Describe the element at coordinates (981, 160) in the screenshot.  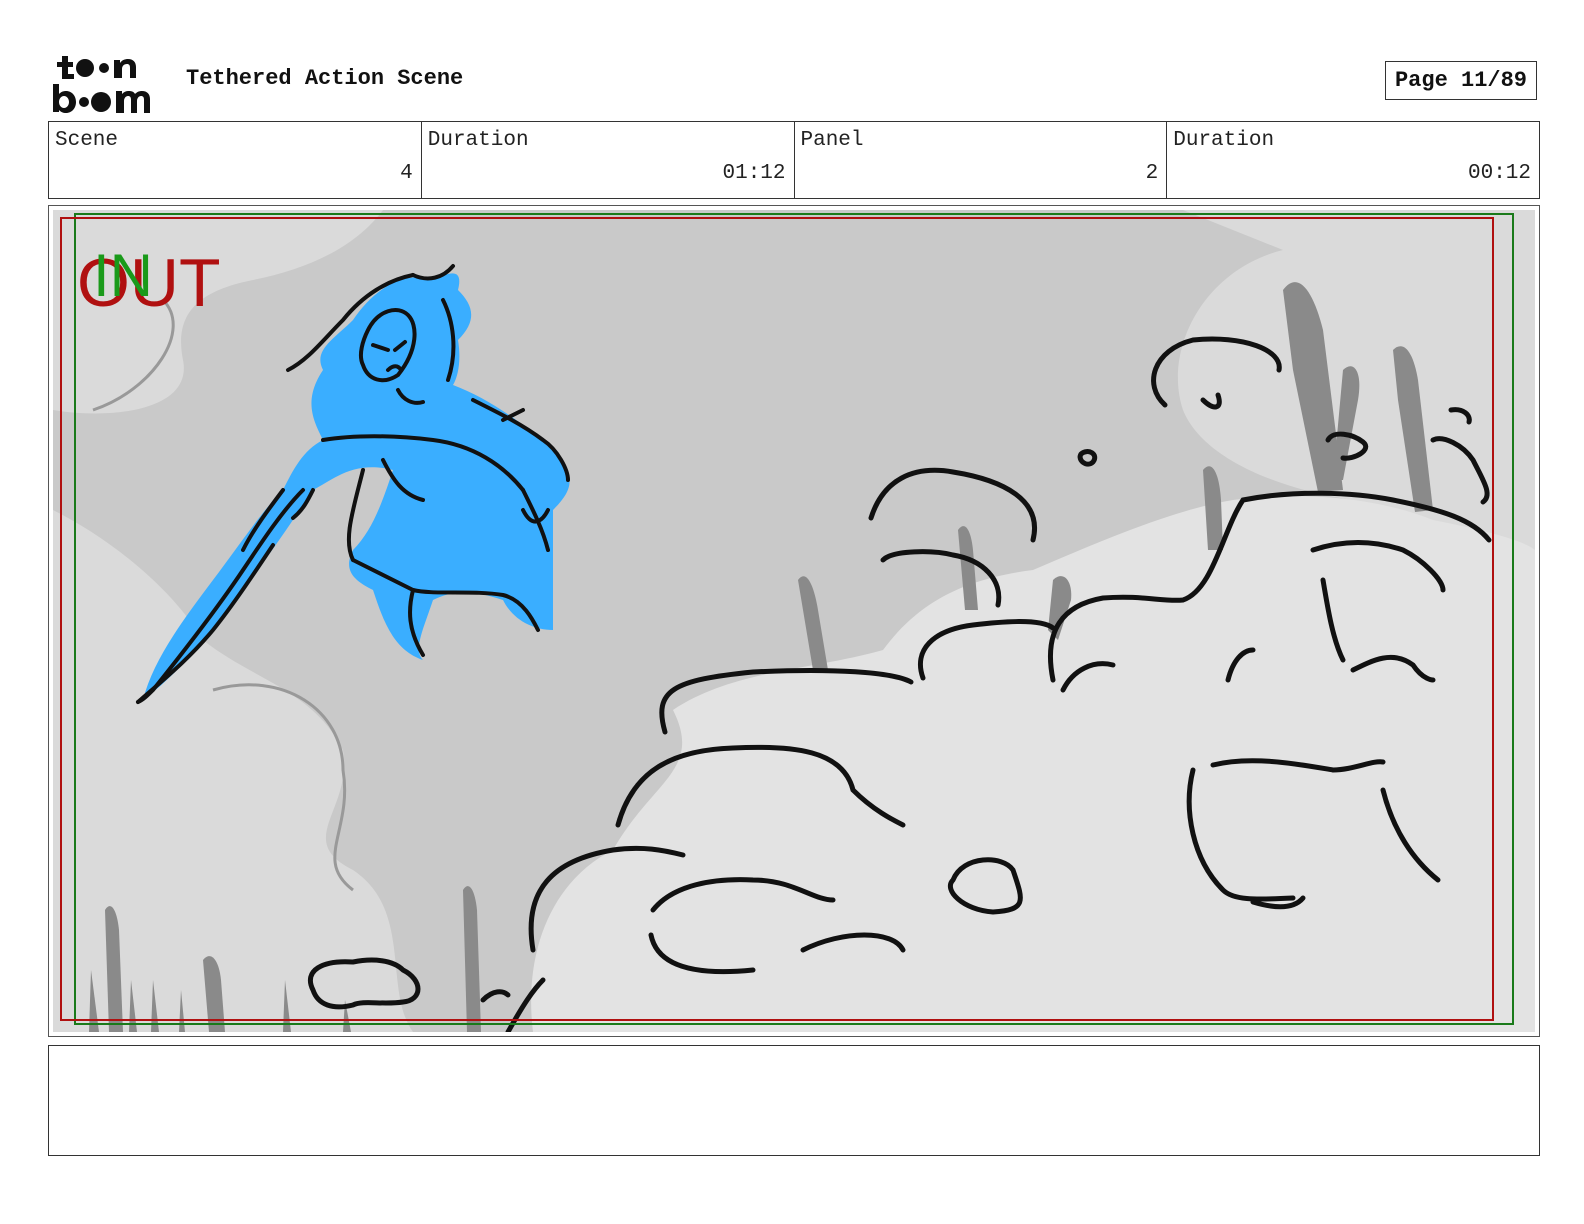
I see `panel-cell: Panel 2` at that location.